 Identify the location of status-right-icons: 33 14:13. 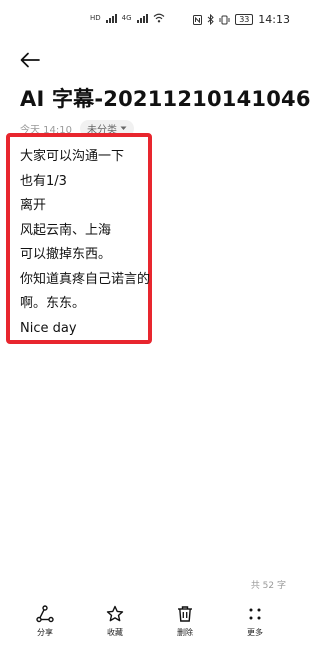
(241, 19).